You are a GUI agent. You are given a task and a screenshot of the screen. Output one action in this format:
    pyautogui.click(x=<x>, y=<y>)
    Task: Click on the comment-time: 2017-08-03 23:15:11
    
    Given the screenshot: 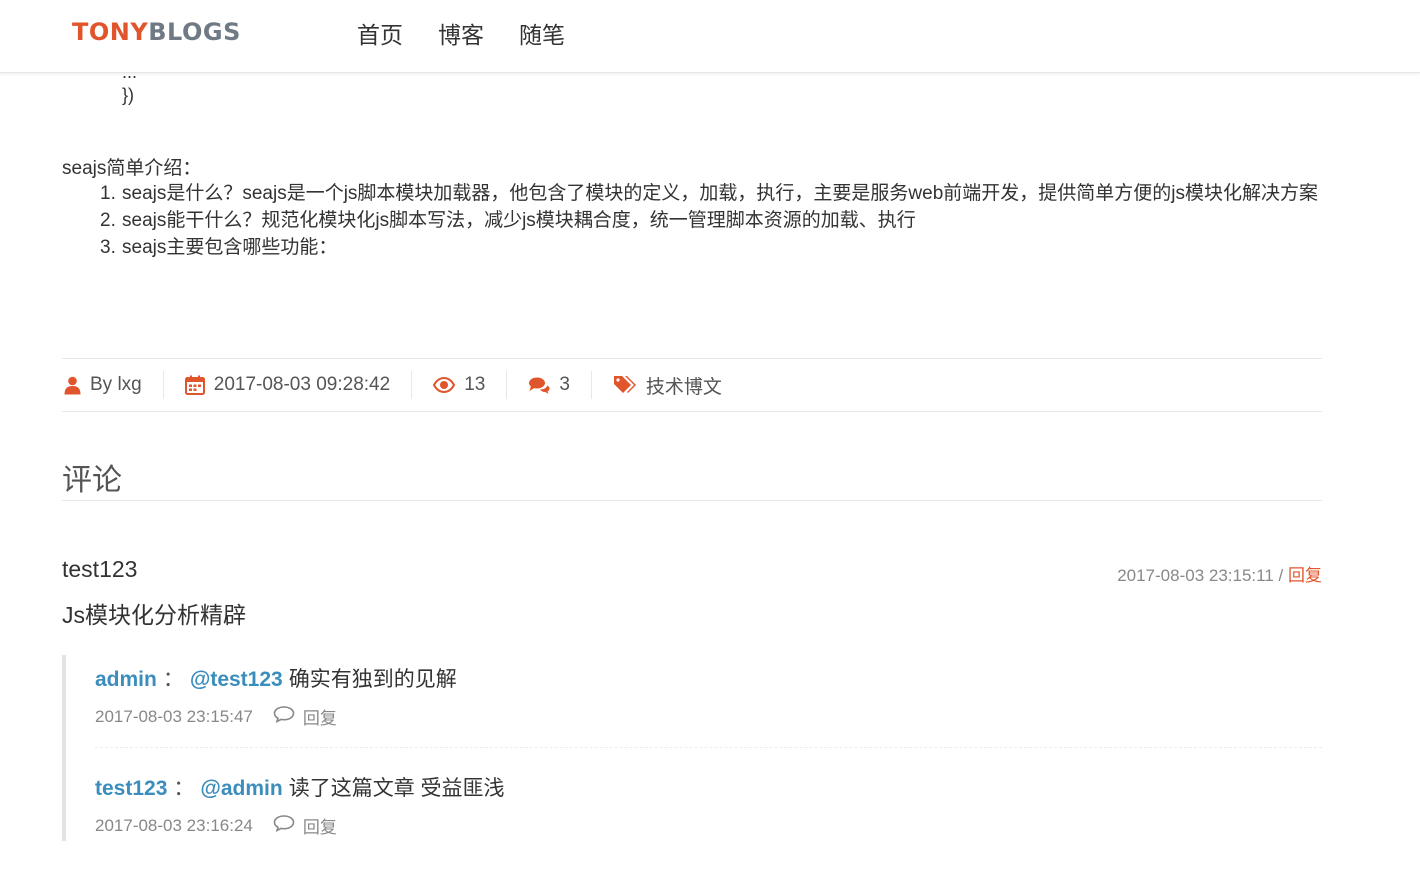 What is the action you would take?
    pyautogui.click(x=1195, y=575)
    